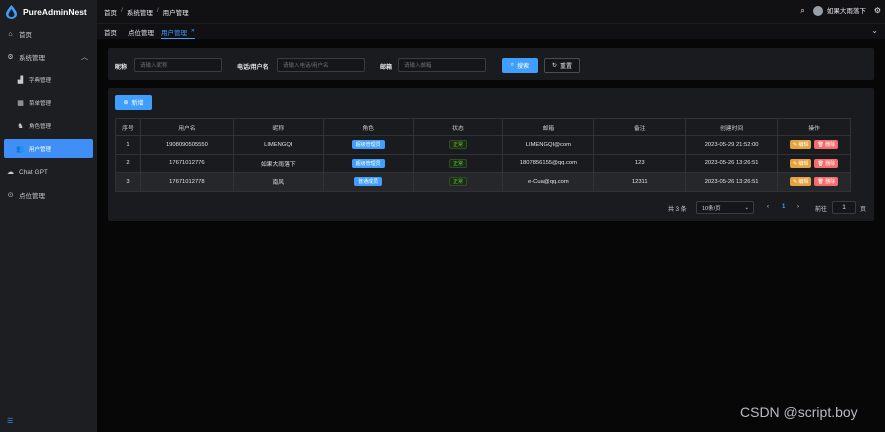 This screenshot has width=885, height=432. I want to click on location-icon: ⊙, so click(10, 195).